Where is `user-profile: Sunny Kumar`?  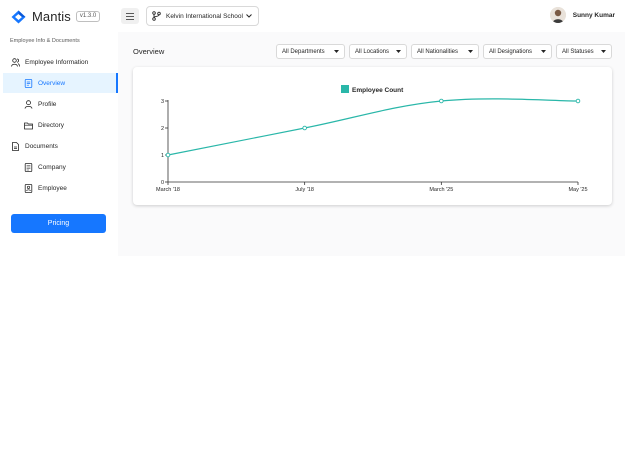
user-profile: Sunny Kumar is located at coordinates (582, 15).